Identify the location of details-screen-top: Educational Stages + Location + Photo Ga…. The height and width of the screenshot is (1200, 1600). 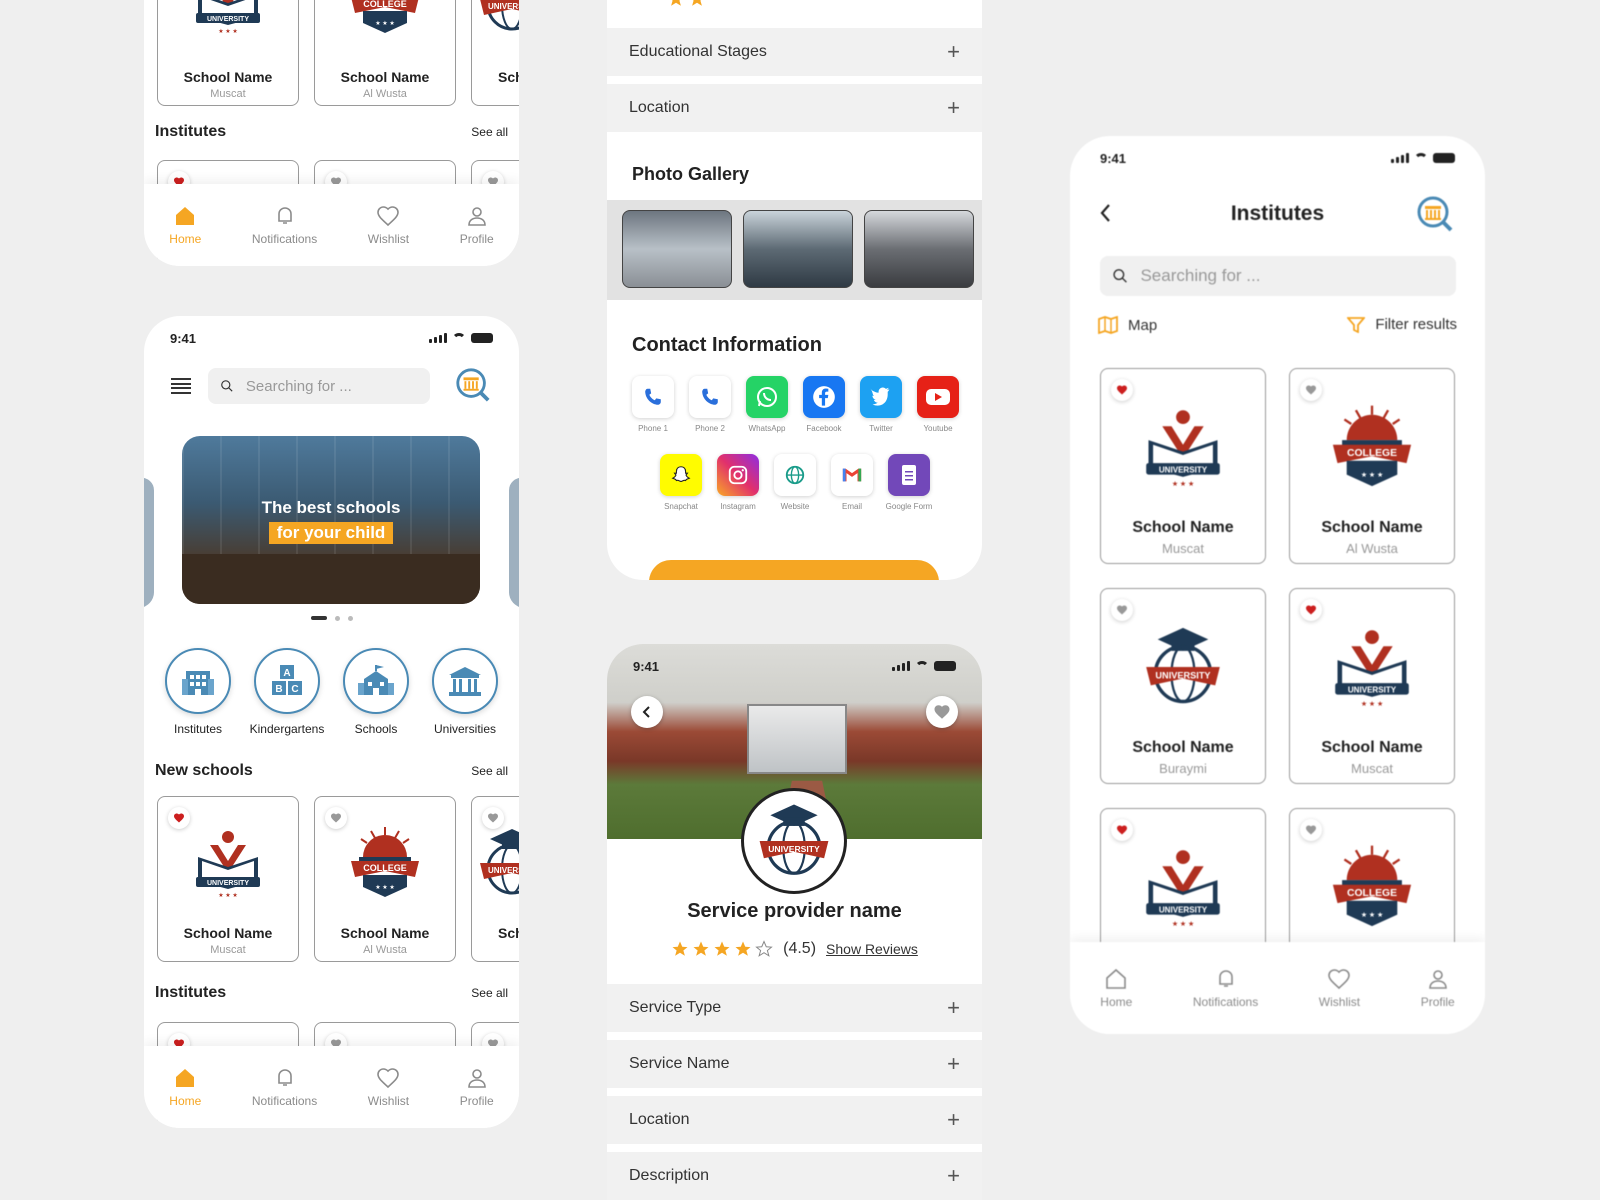
(794, 290).